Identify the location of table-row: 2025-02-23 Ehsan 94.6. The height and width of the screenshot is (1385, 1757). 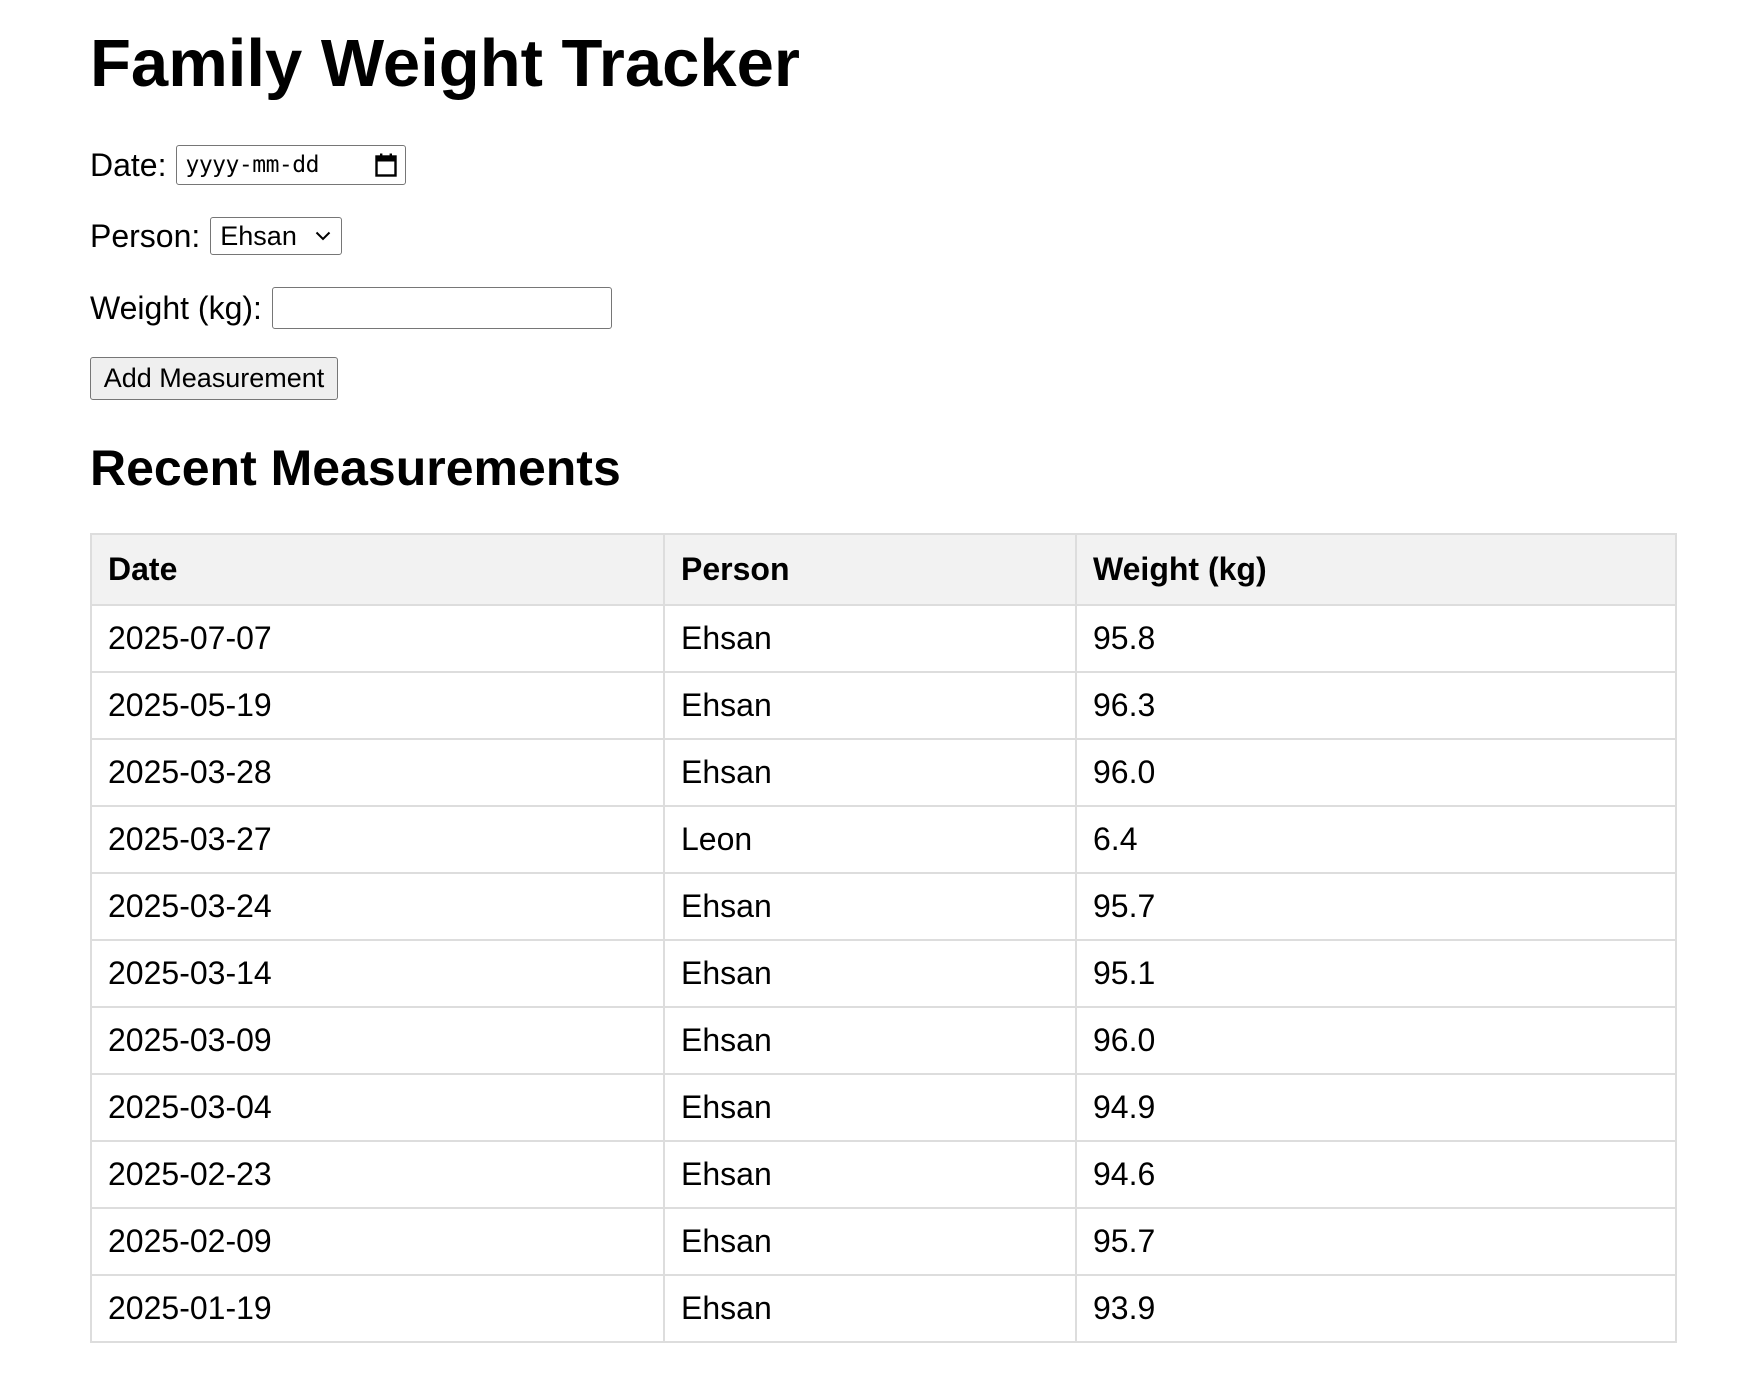
(883, 1174).